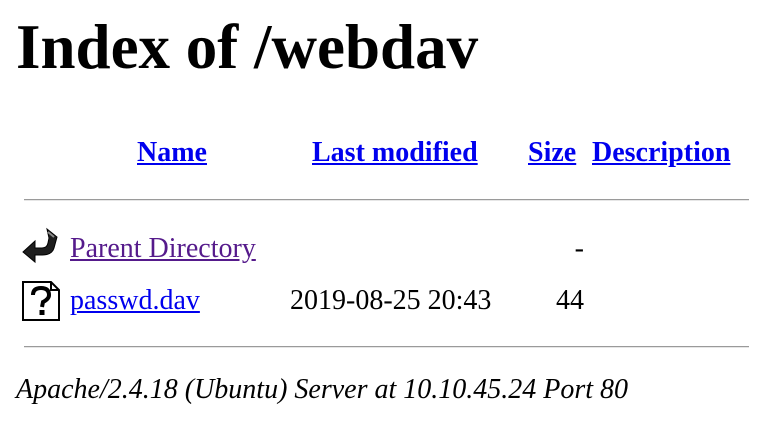 Image resolution: width=778 pixels, height=432 pixels. Describe the element at coordinates (247, 47) in the screenshot. I see `page-title: Index of /webdav` at that location.